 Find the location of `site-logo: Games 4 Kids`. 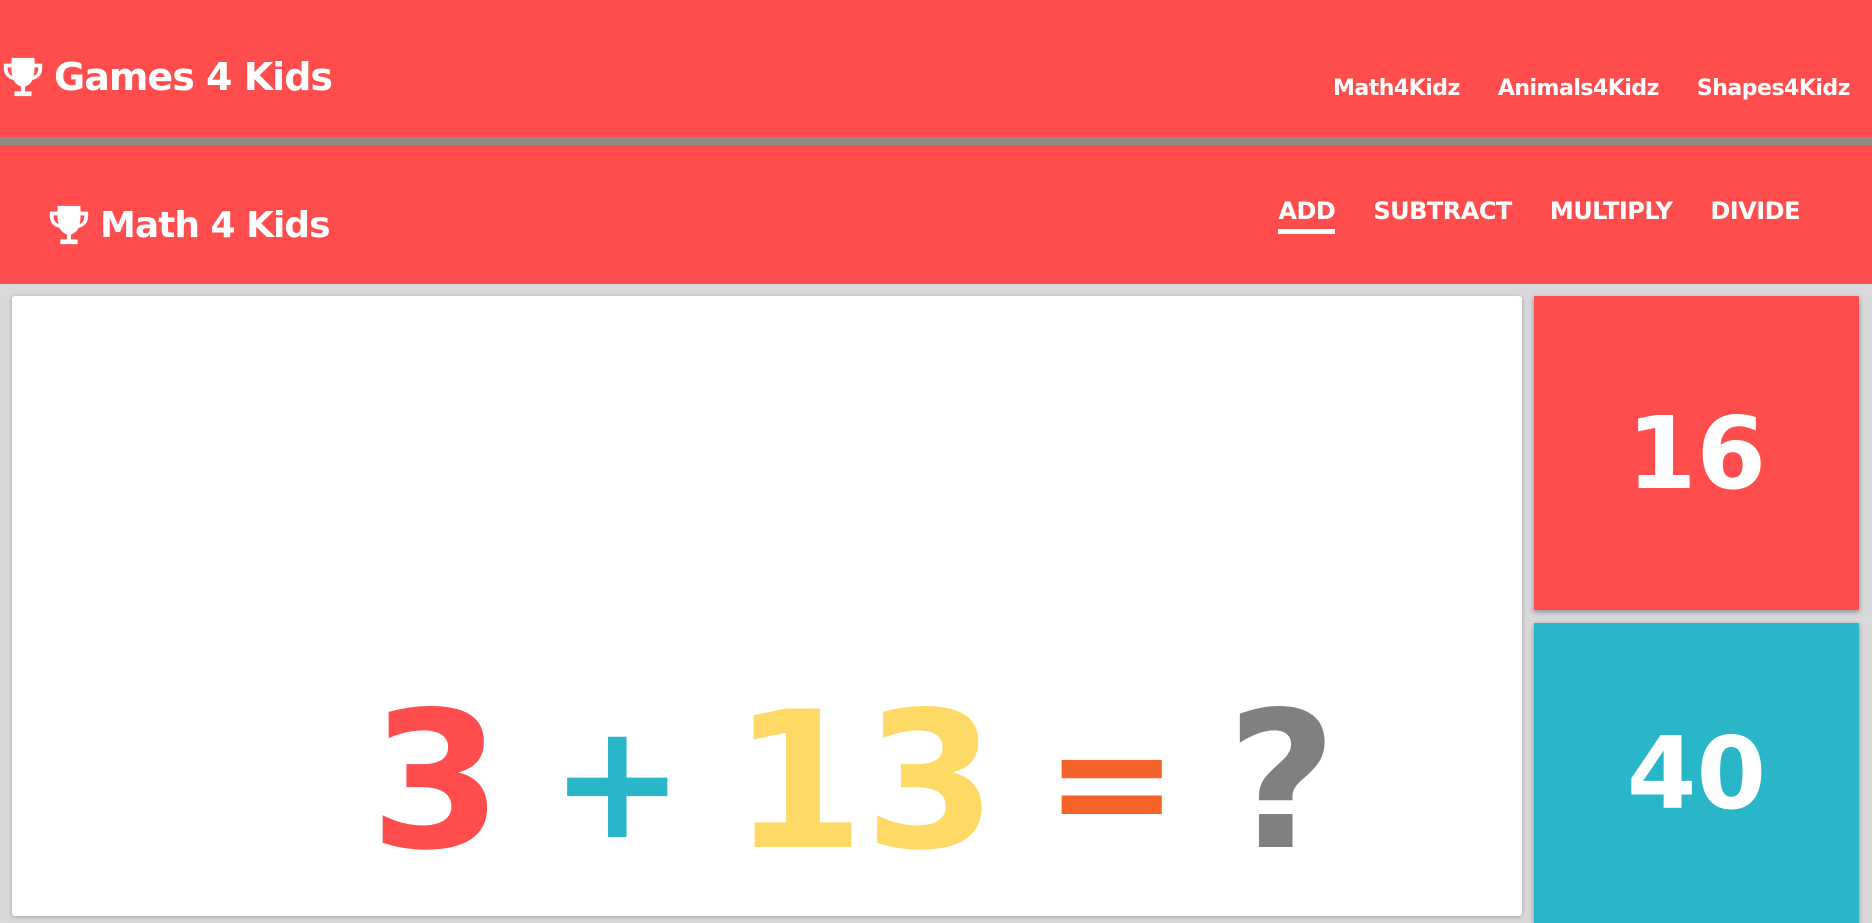

site-logo: Games 4 Kids is located at coordinates (166, 77).